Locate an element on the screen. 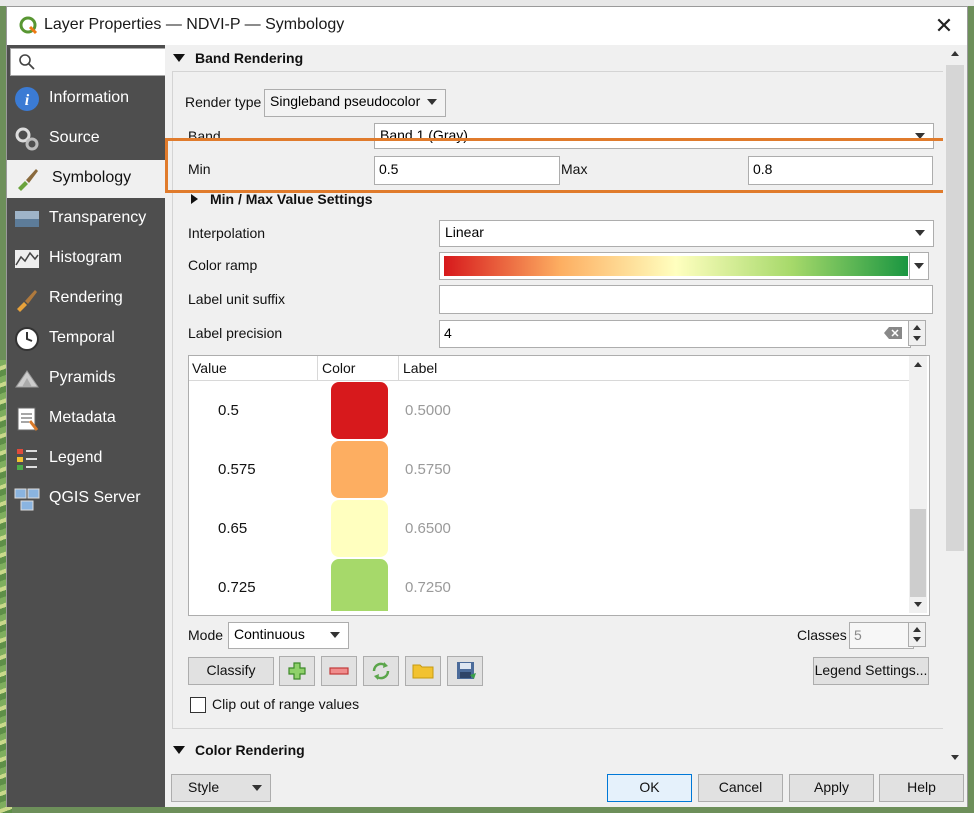 Image resolution: width=974 pixels, height=813 pixels. sidebar-item-label: Symbology is located at coordinates (92, 177).